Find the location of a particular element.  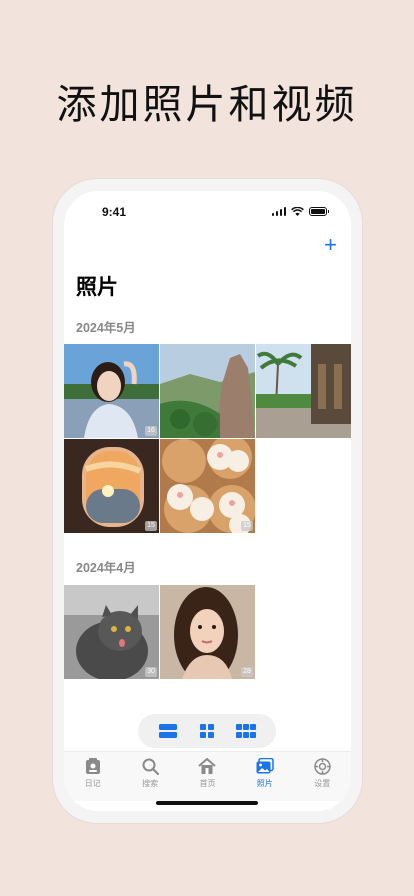

wifi-icon is located at coordinates (297, 211).